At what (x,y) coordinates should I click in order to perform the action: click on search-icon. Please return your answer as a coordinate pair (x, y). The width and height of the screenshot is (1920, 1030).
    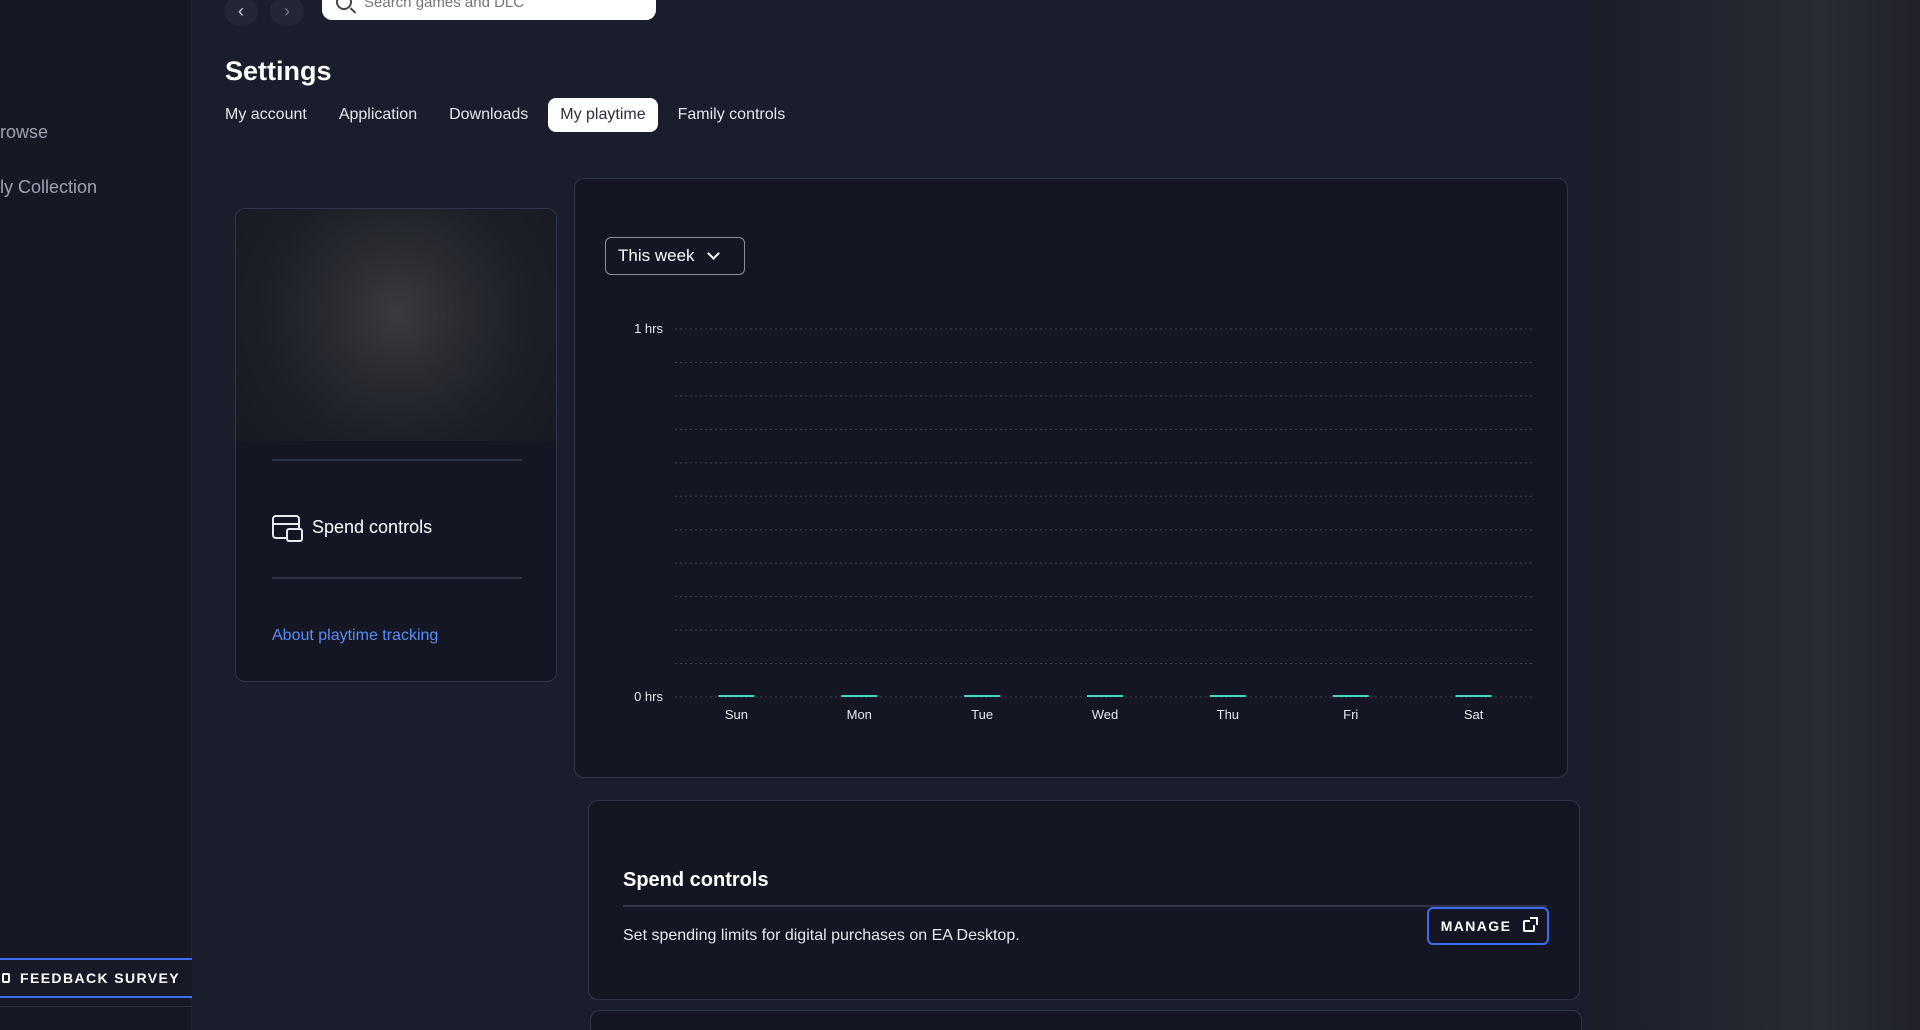
    Looking at the image, I should click on (344, 5).